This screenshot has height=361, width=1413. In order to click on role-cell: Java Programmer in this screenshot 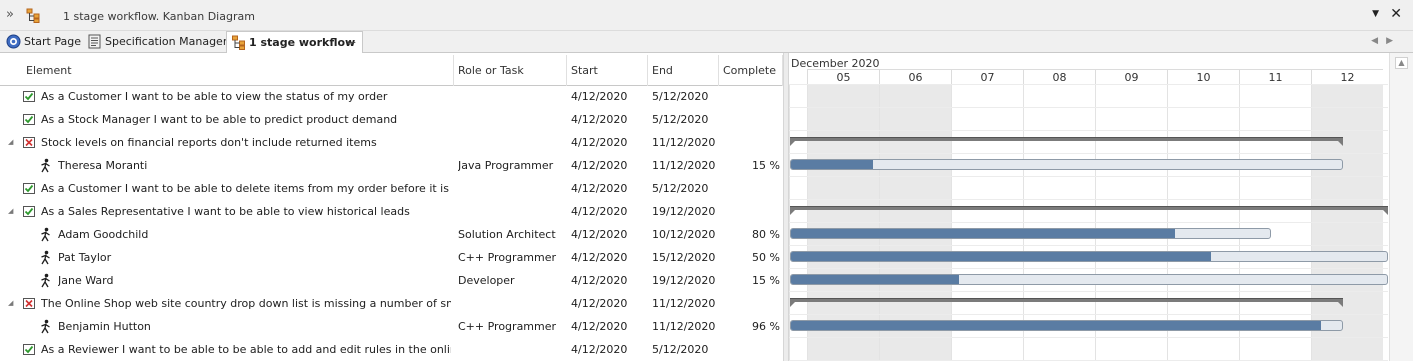, I will do `click(506, 165)`.